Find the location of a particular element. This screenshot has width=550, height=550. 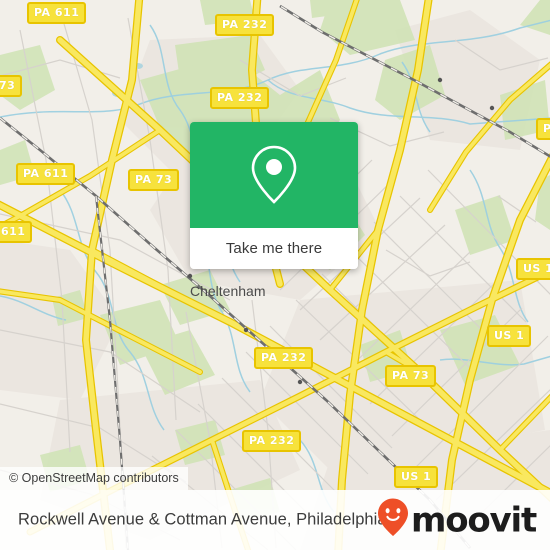

map-attribution: © OpenStreetMap contributors is located at coordinates (94, 478).